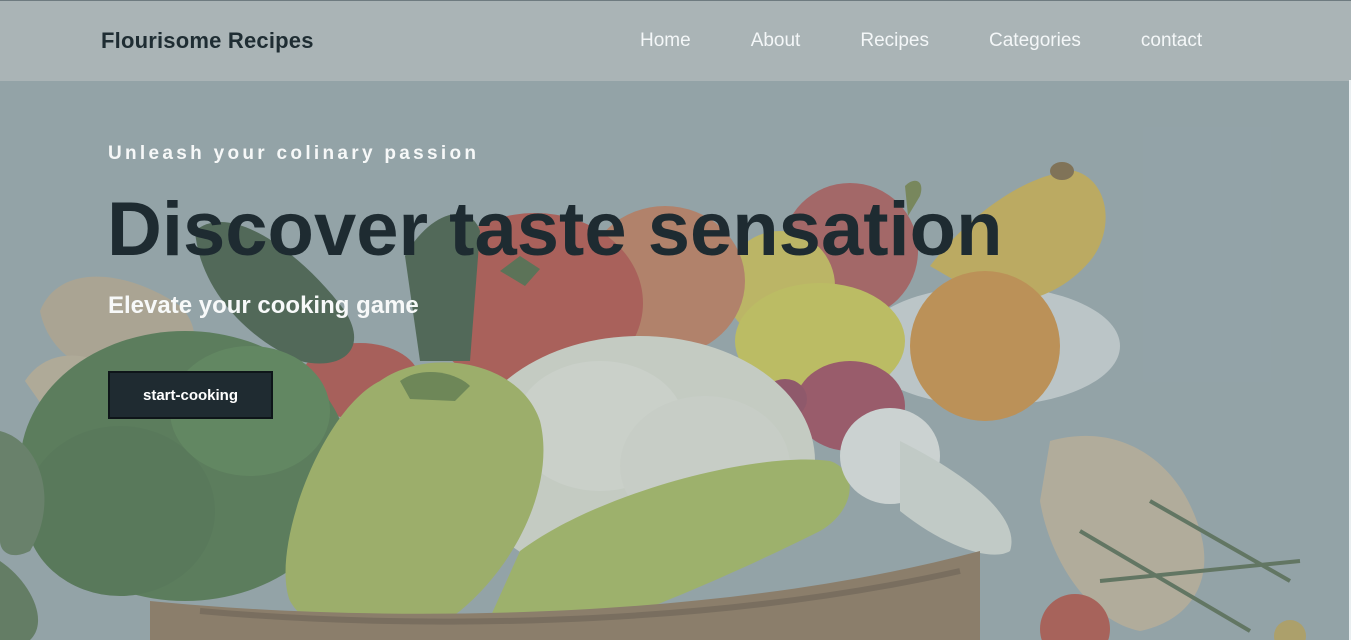 Image resolution: width=1351 pixels, height=640 pixels. Describe the element at coordinates (555, 229) in the screenshot. I see `hero-headline: Discover taste sensation` at that location.